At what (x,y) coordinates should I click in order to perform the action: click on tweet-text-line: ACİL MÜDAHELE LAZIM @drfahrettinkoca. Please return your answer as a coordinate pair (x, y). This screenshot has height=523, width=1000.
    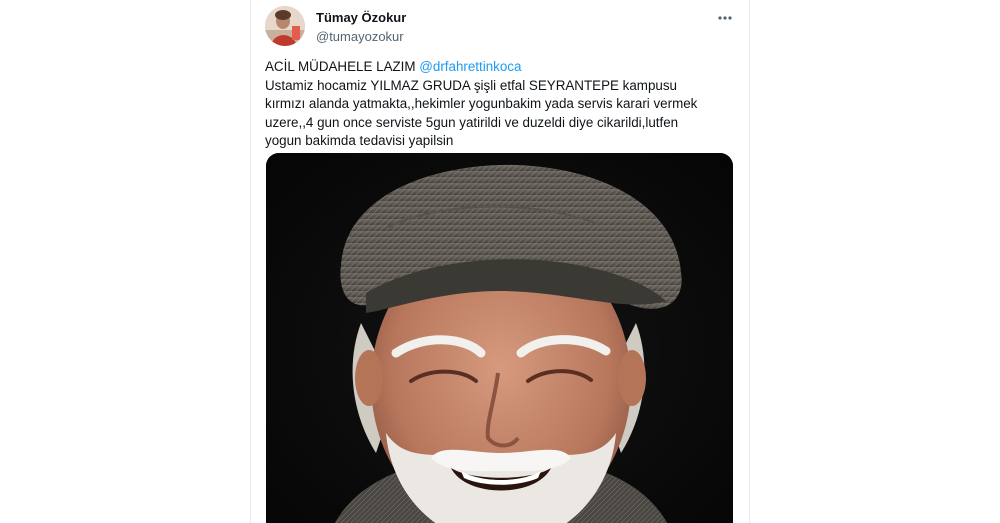
    Looking at the image, I should click on (500, 67).